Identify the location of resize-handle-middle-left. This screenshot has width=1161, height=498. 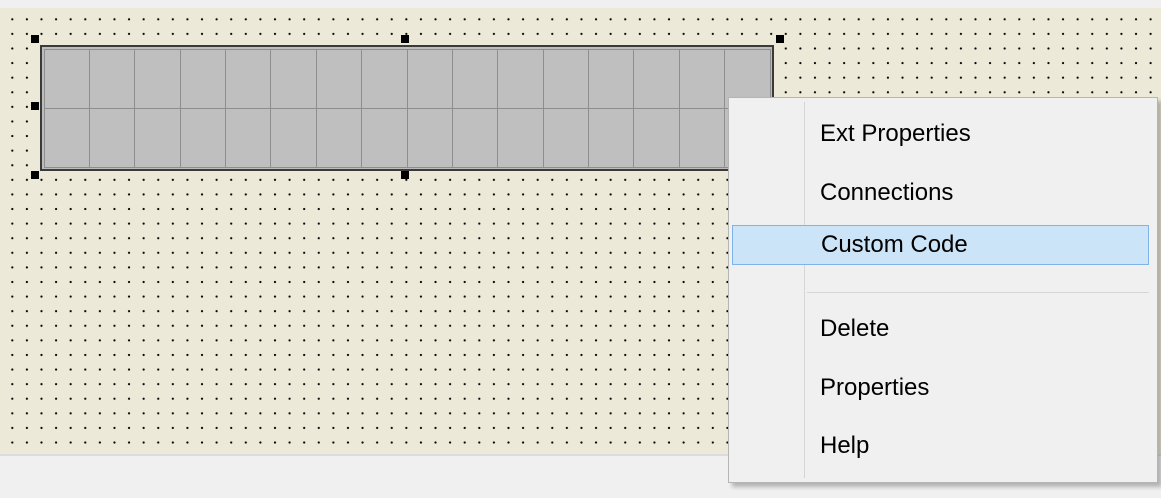
(35, 106).